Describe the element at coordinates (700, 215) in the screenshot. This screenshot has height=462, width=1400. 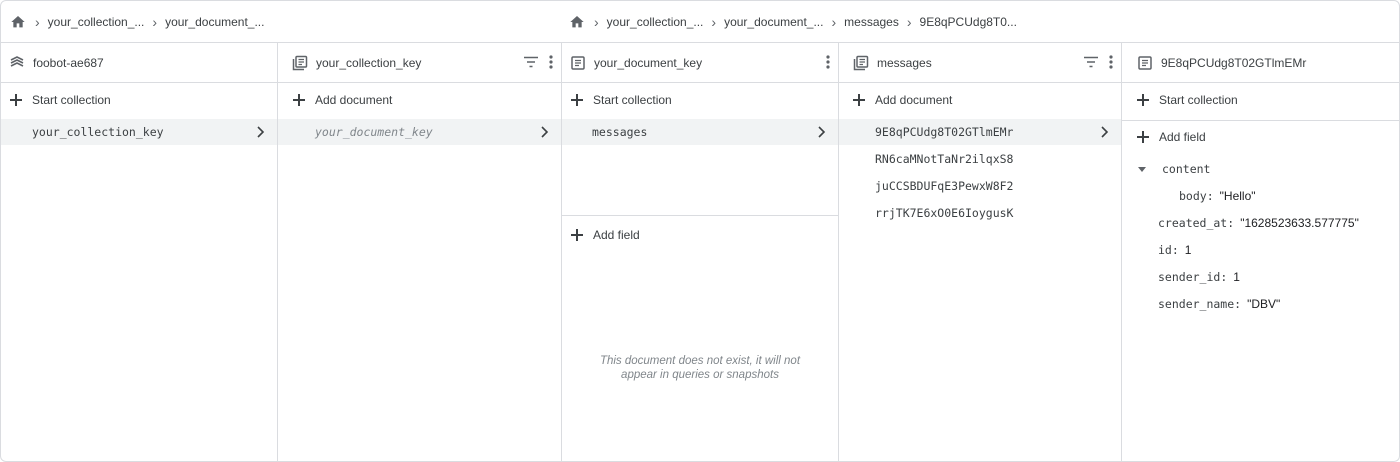
I see `section-divider` at that location.